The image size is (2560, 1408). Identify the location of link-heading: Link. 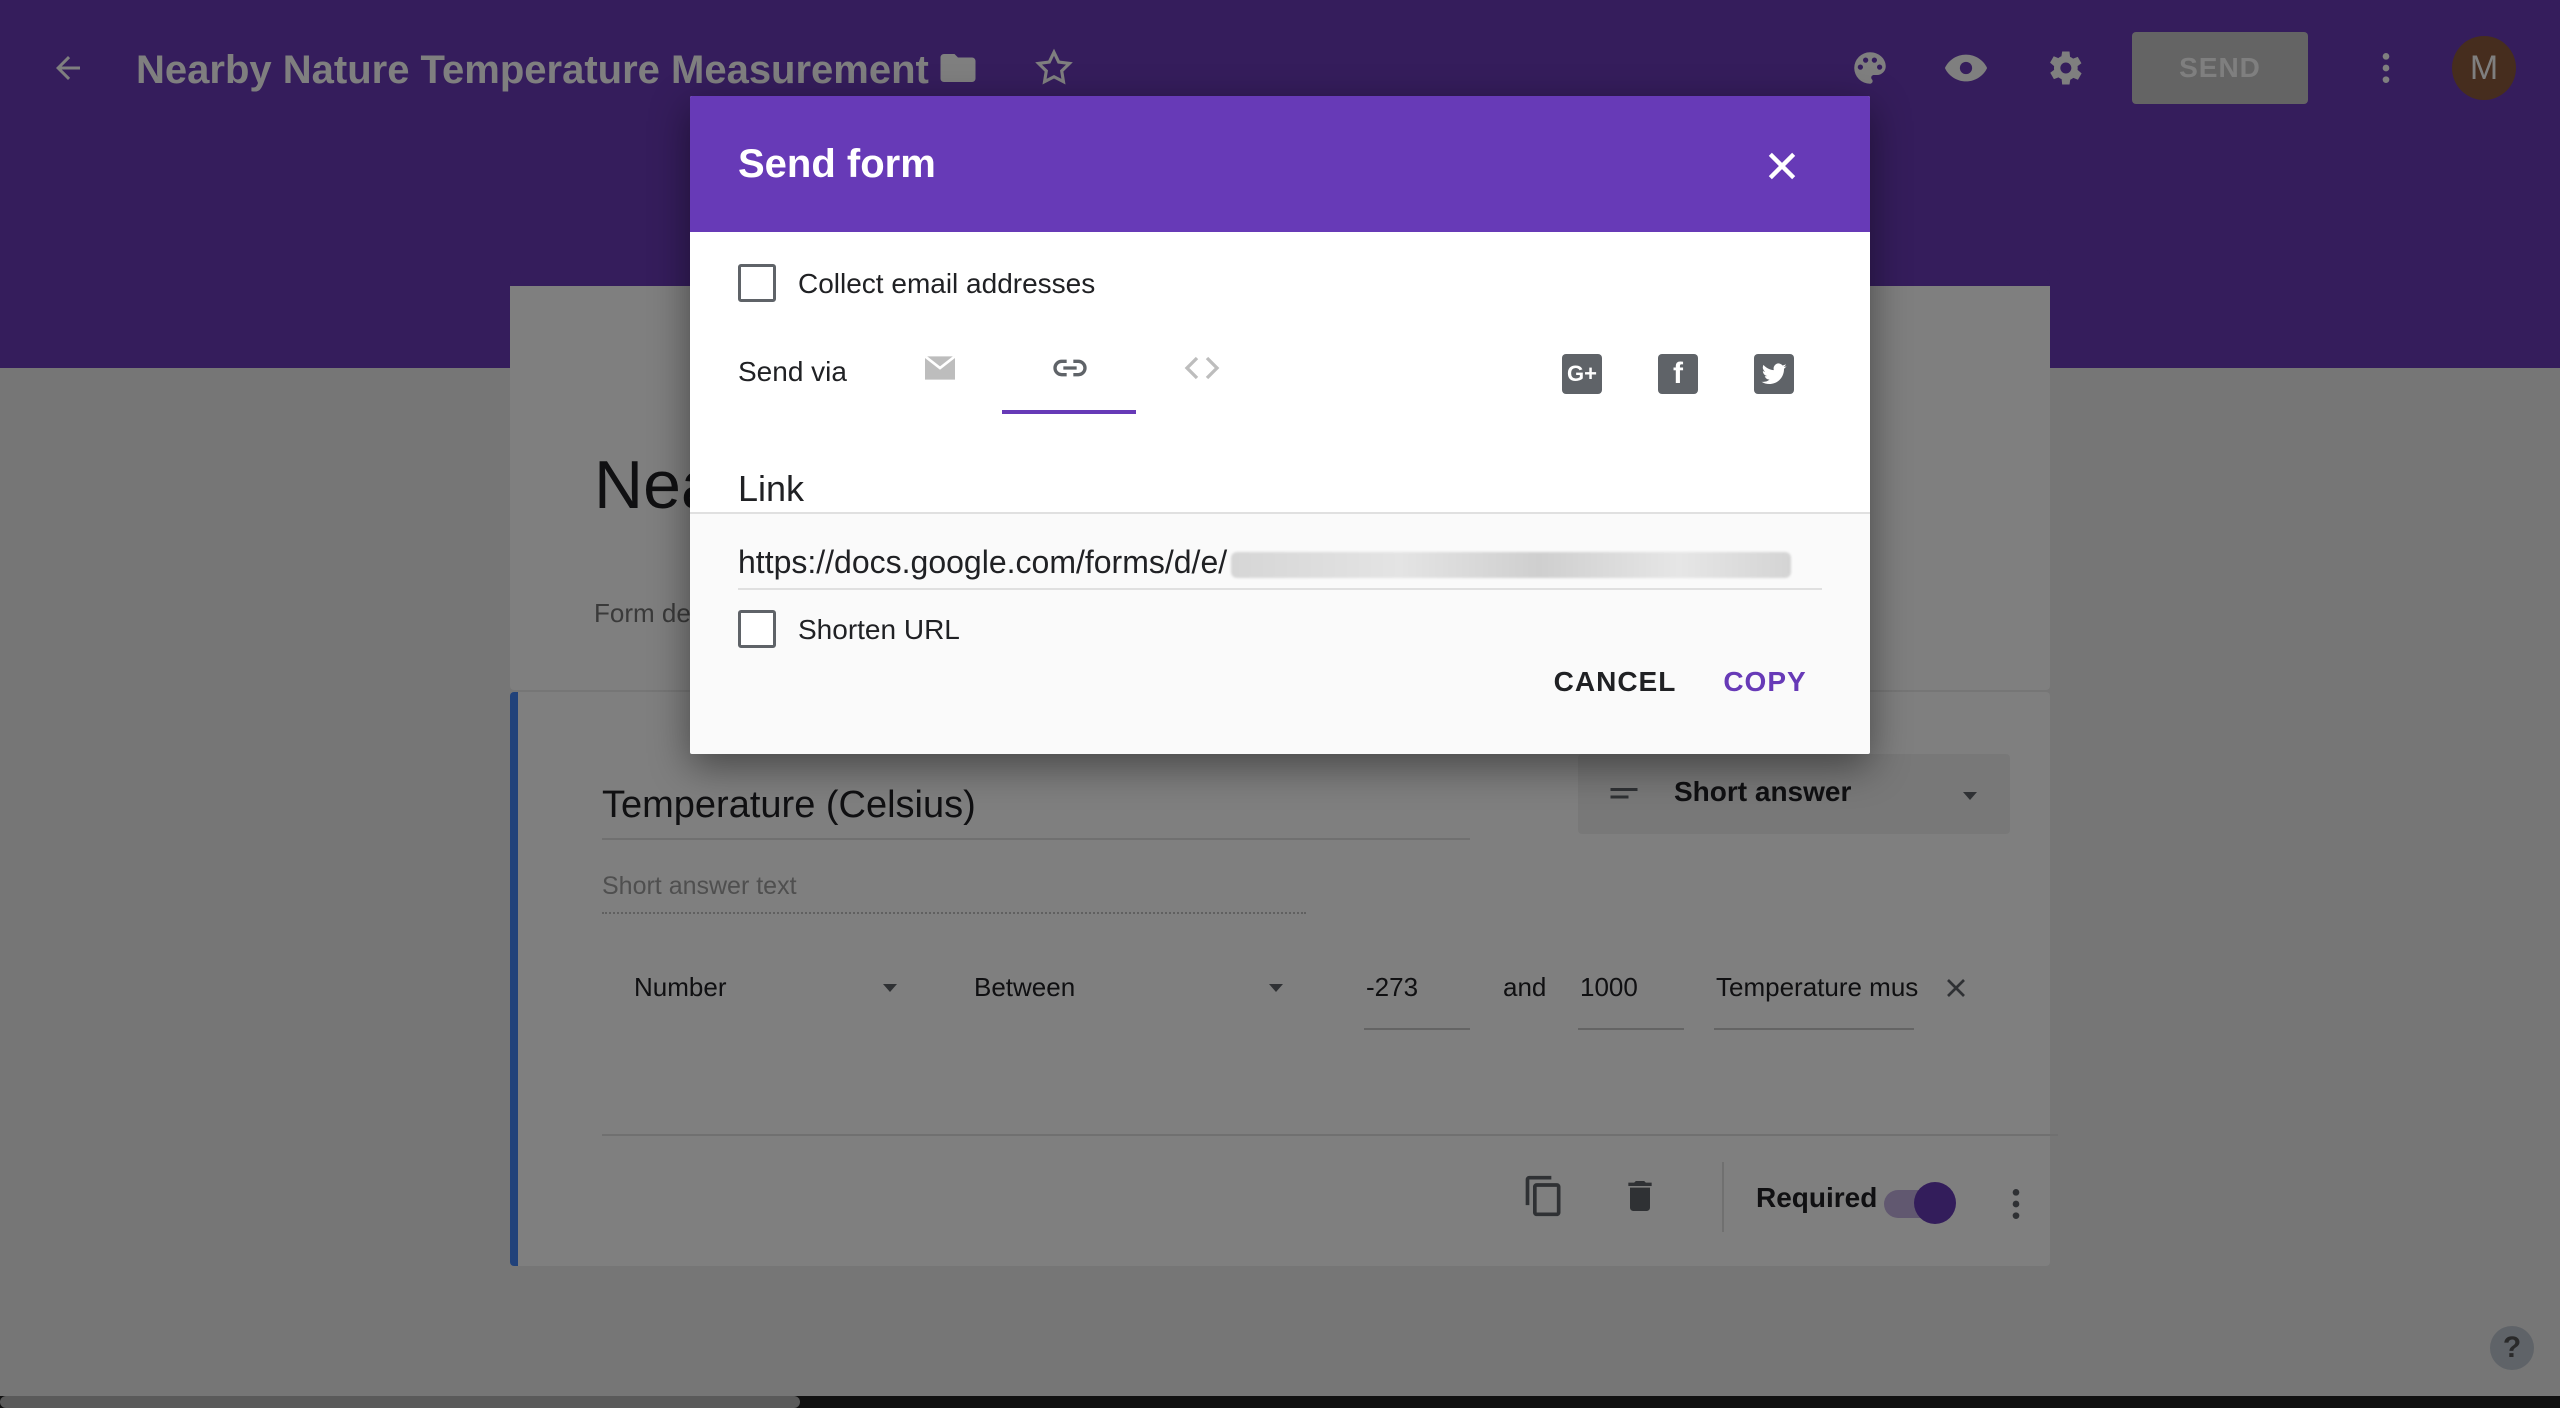
(771, 488).